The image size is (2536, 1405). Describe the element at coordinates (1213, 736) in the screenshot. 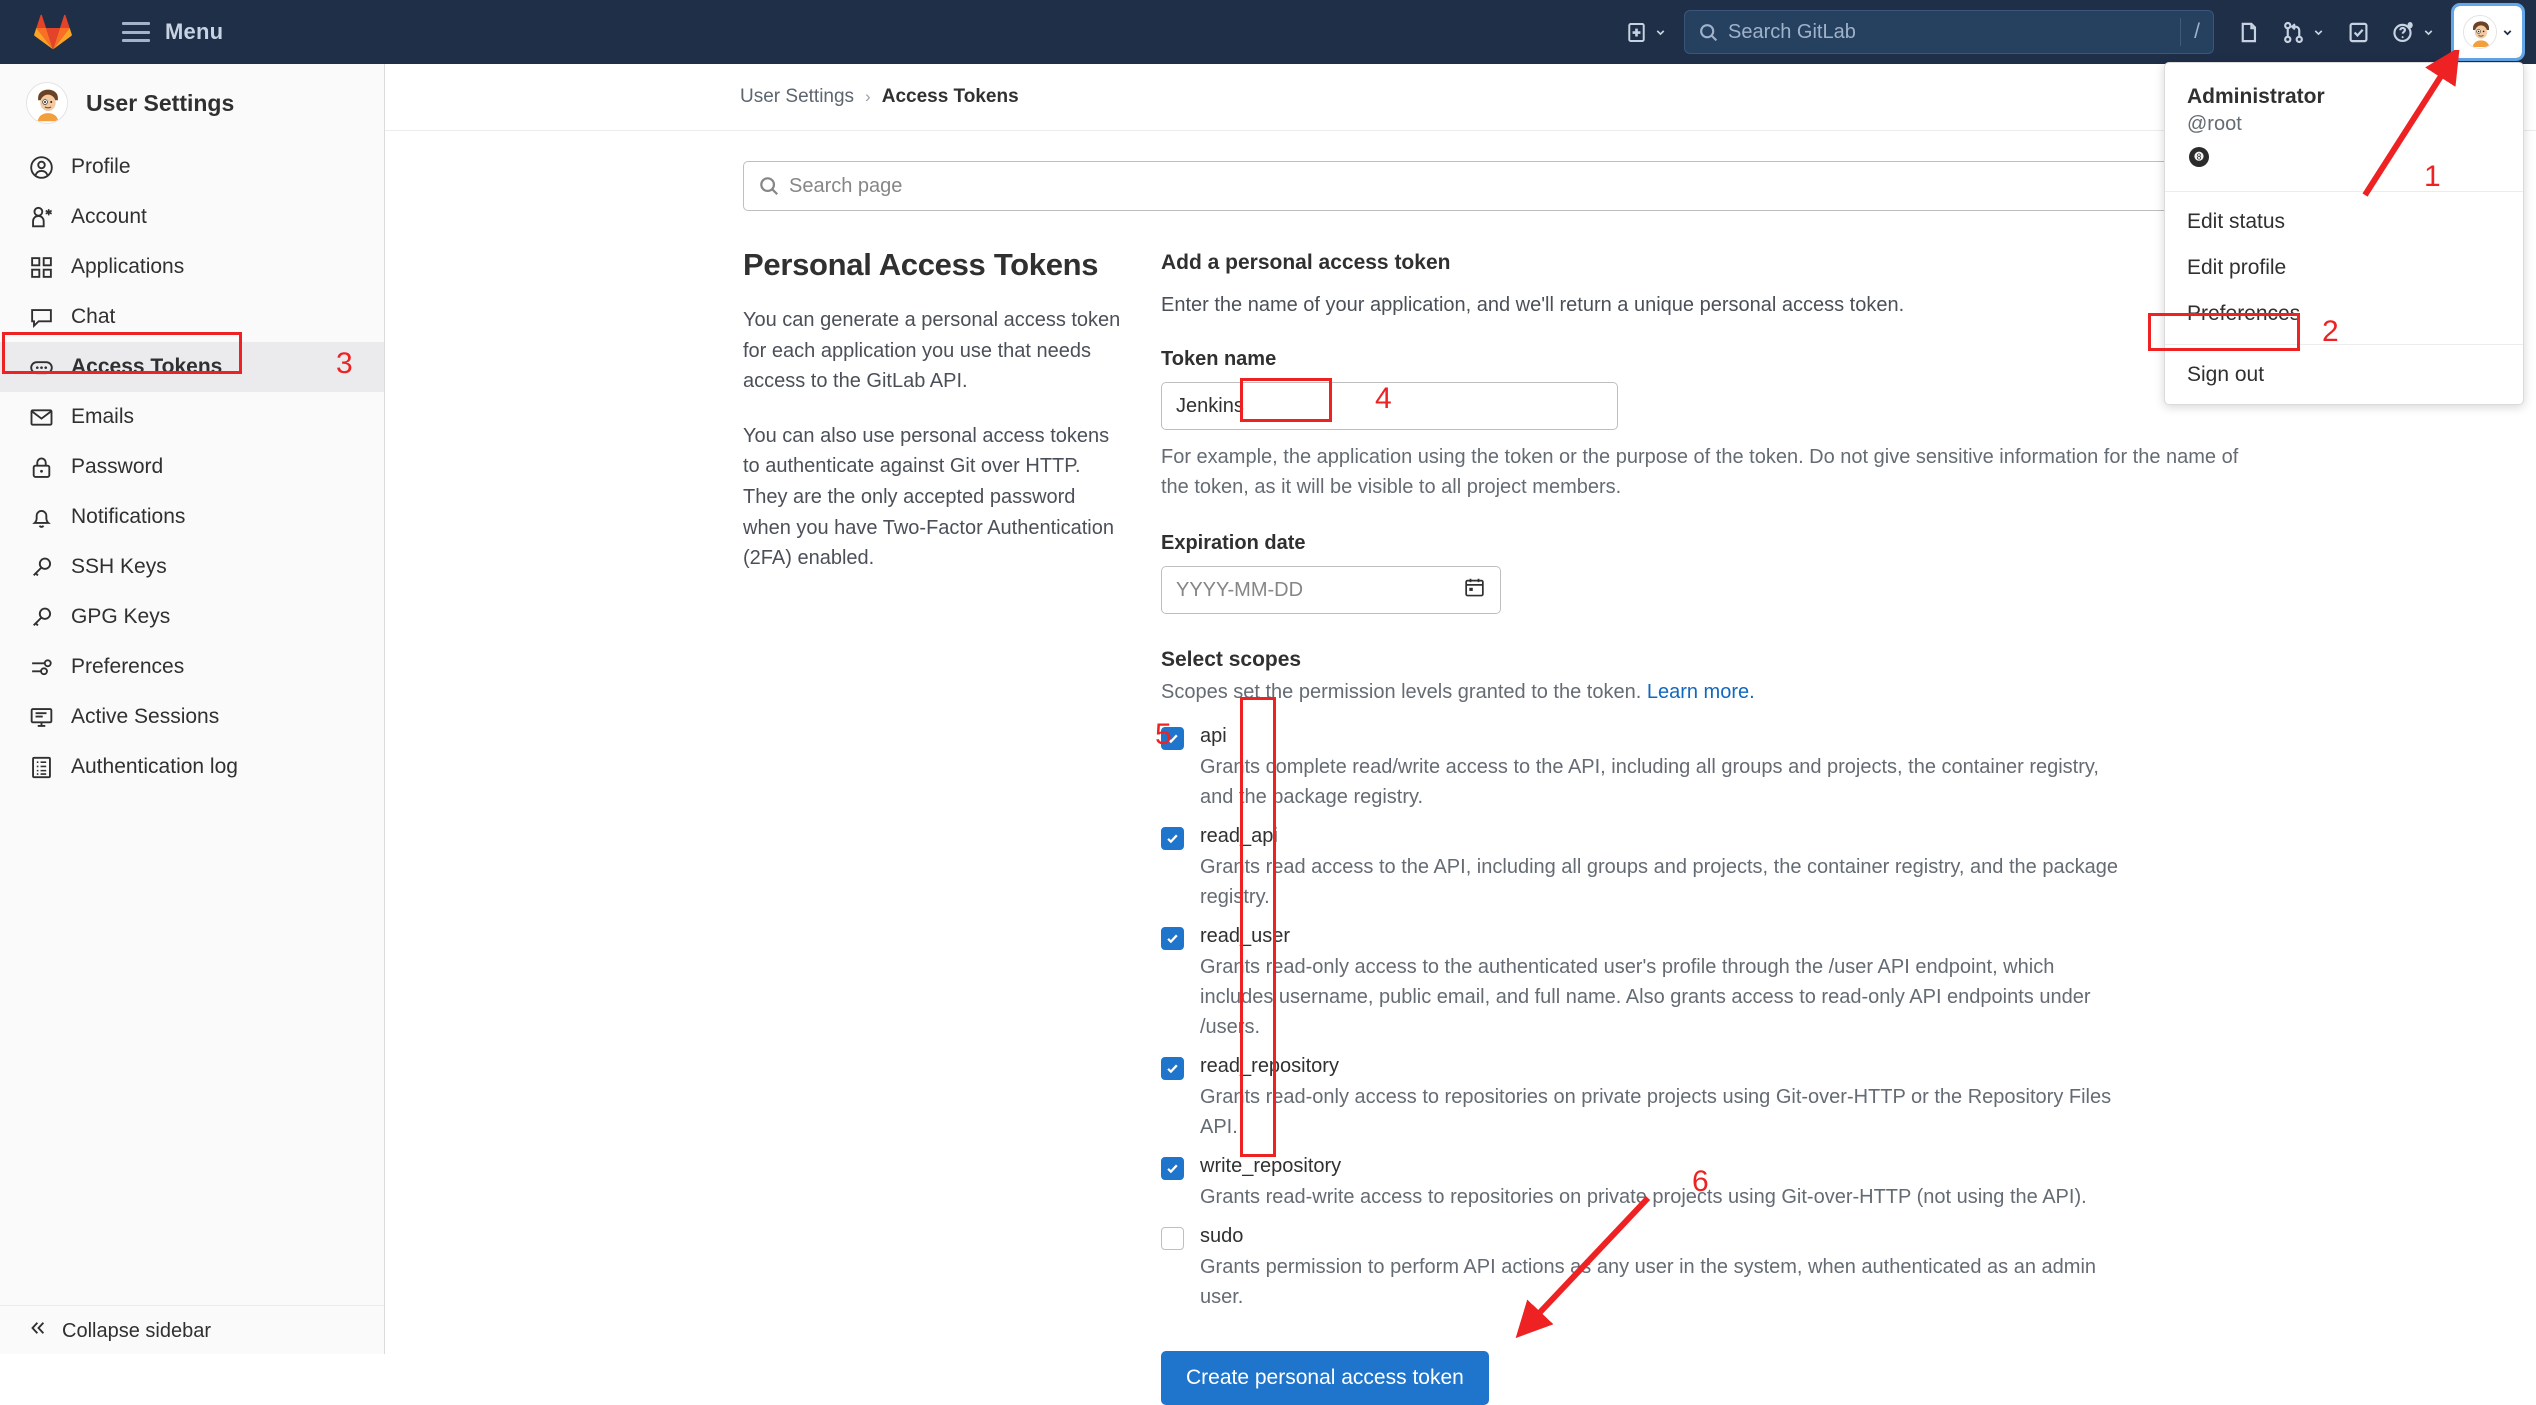

I see `scope-name: api` at that location.